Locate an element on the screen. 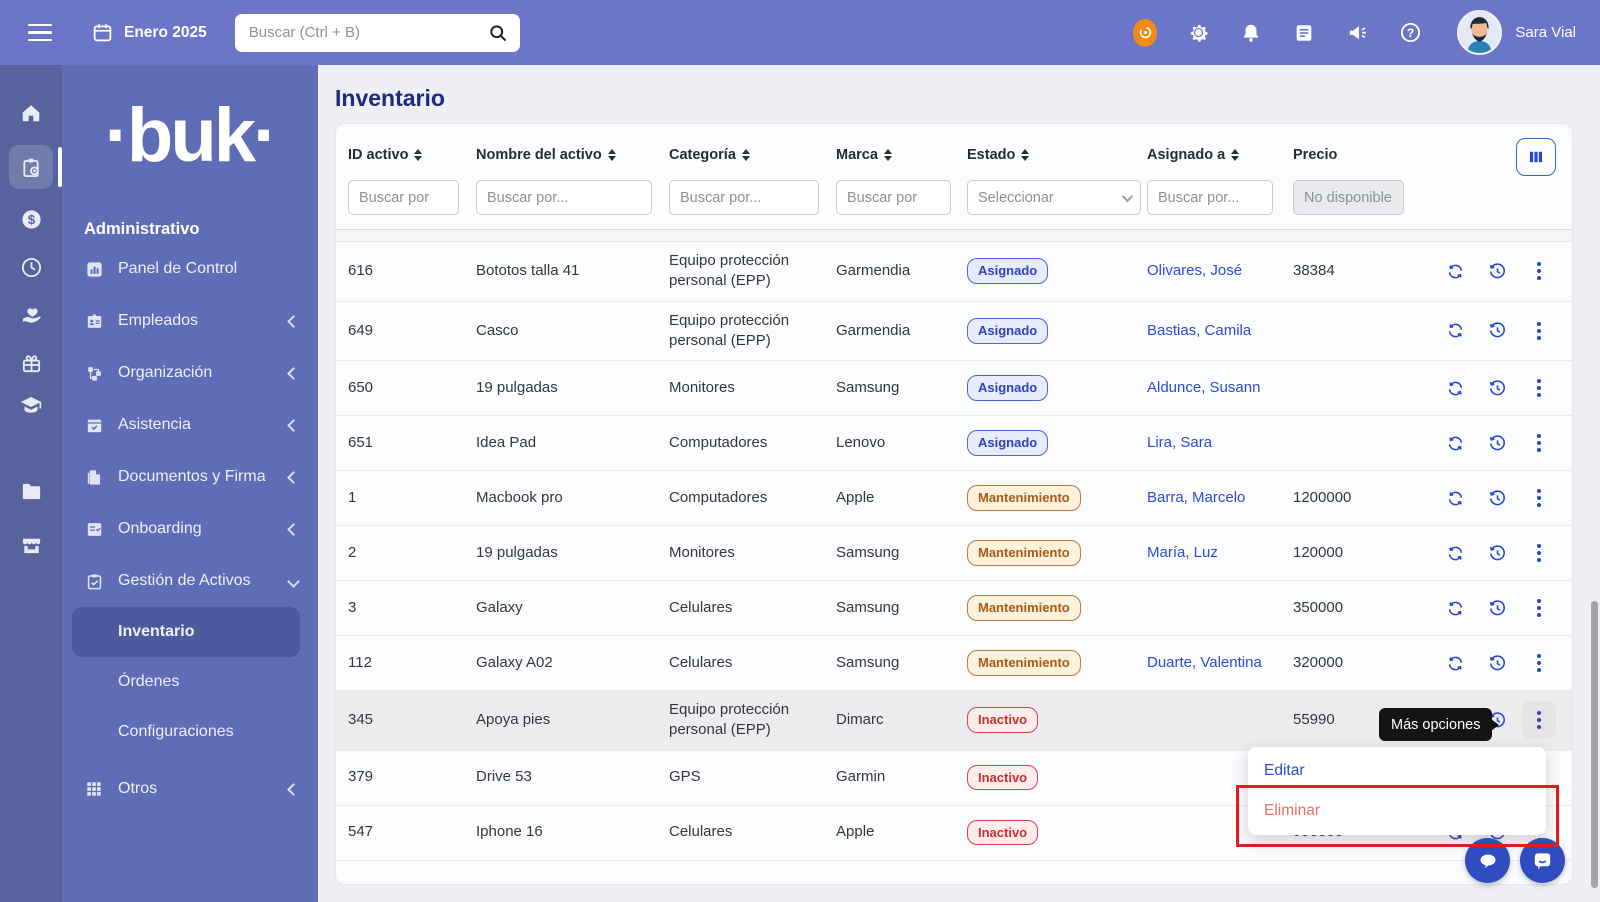  cell-nombre: Iphone 16 is located at coordinates (509, 832).